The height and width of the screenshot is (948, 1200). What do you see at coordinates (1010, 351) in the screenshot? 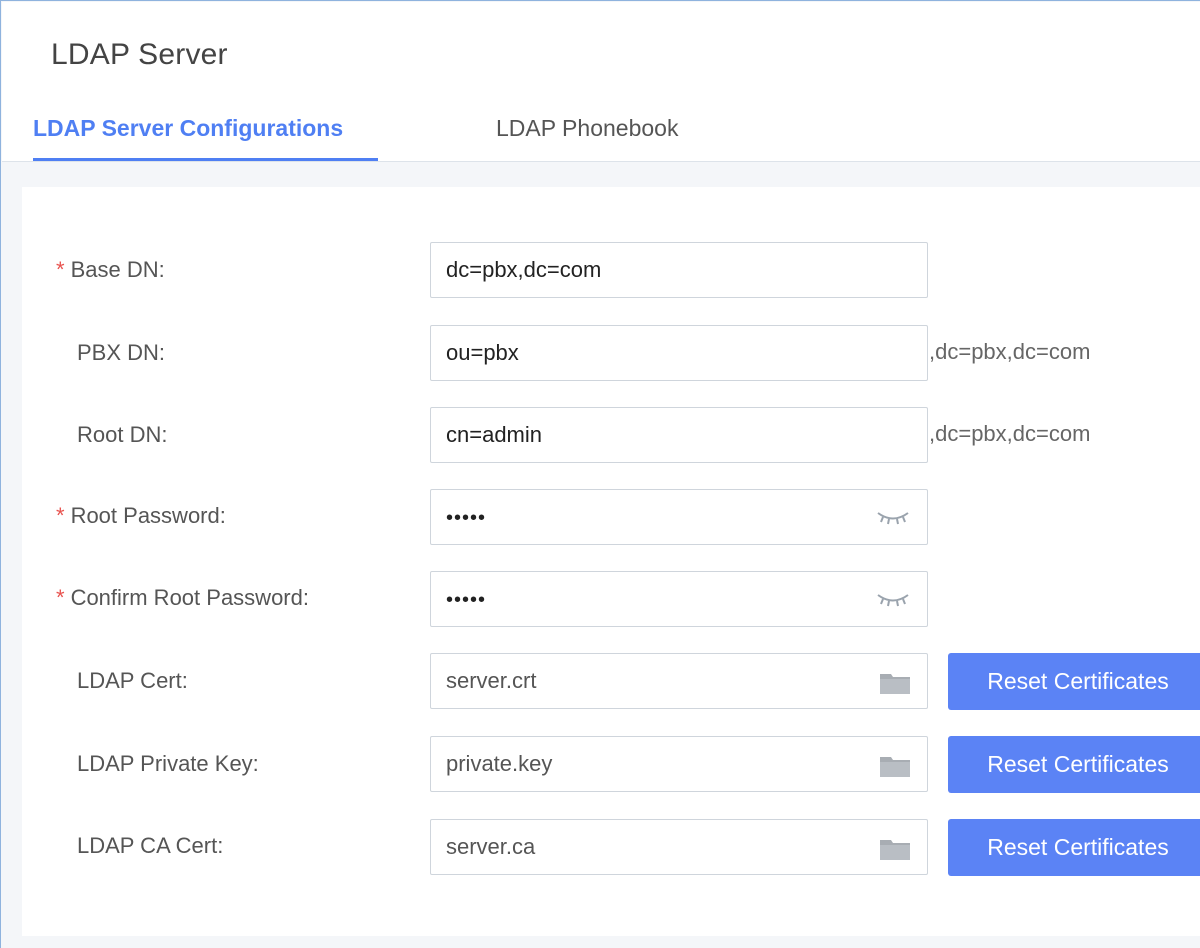
I see `pbx-dn-suffix: ,dc=pbx,dc=com` at bounding box center [1010, 351].